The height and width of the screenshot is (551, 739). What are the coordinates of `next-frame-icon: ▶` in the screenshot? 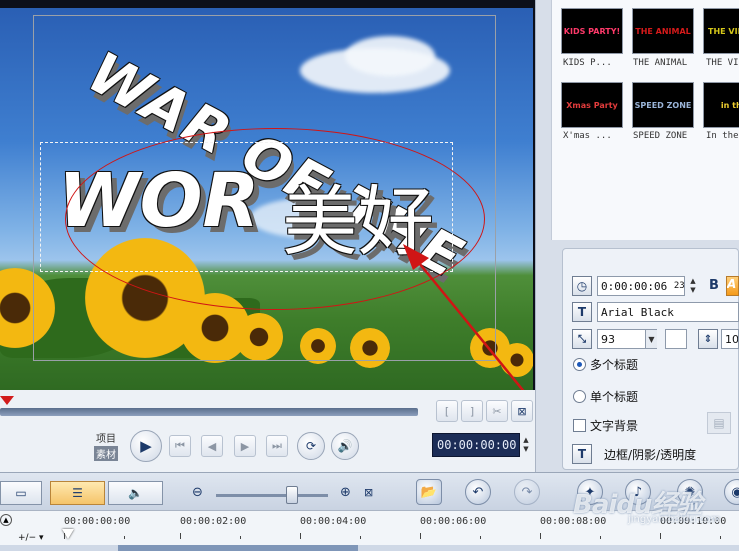 It's located at (245, 446).